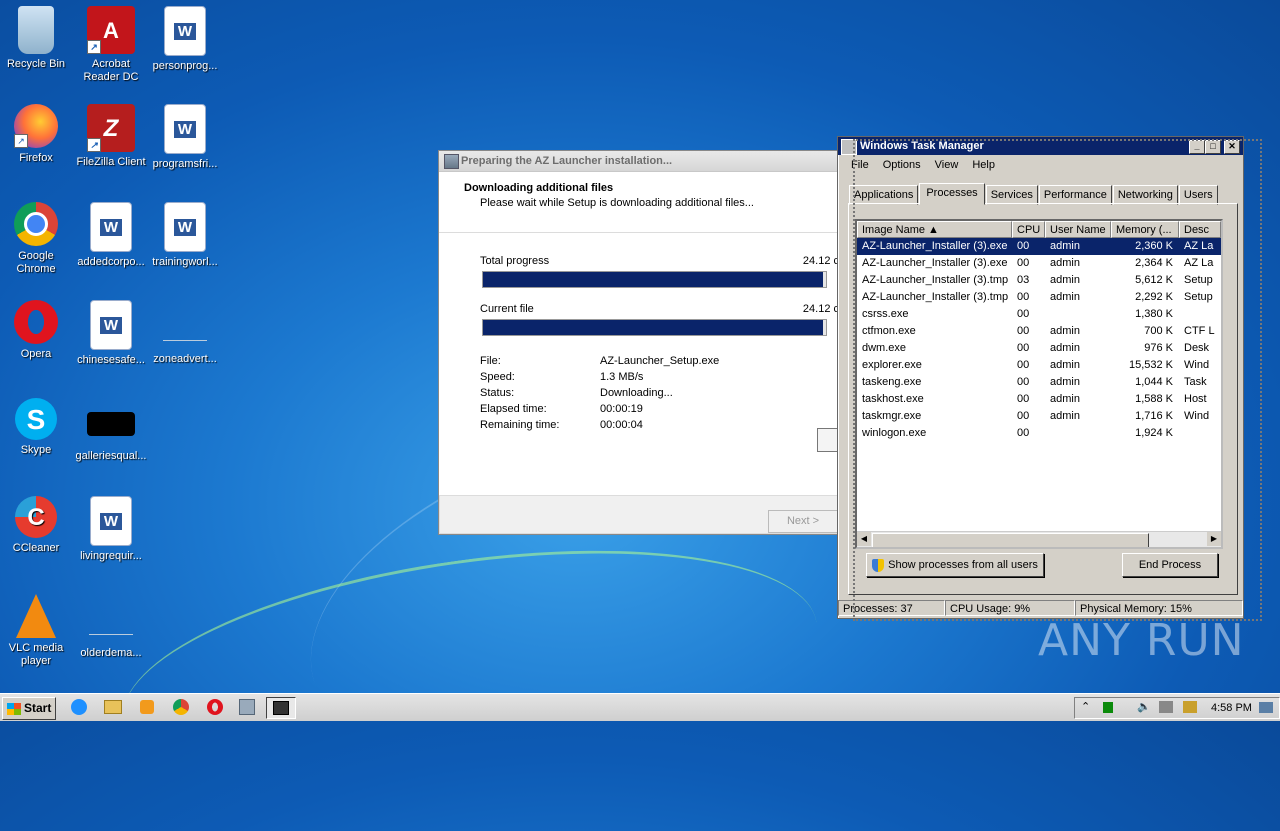 Image resolution: width=1280 pixels, height=831 pixels. I want to click on desktop-icon-opera: Opera, so click(36, 330).